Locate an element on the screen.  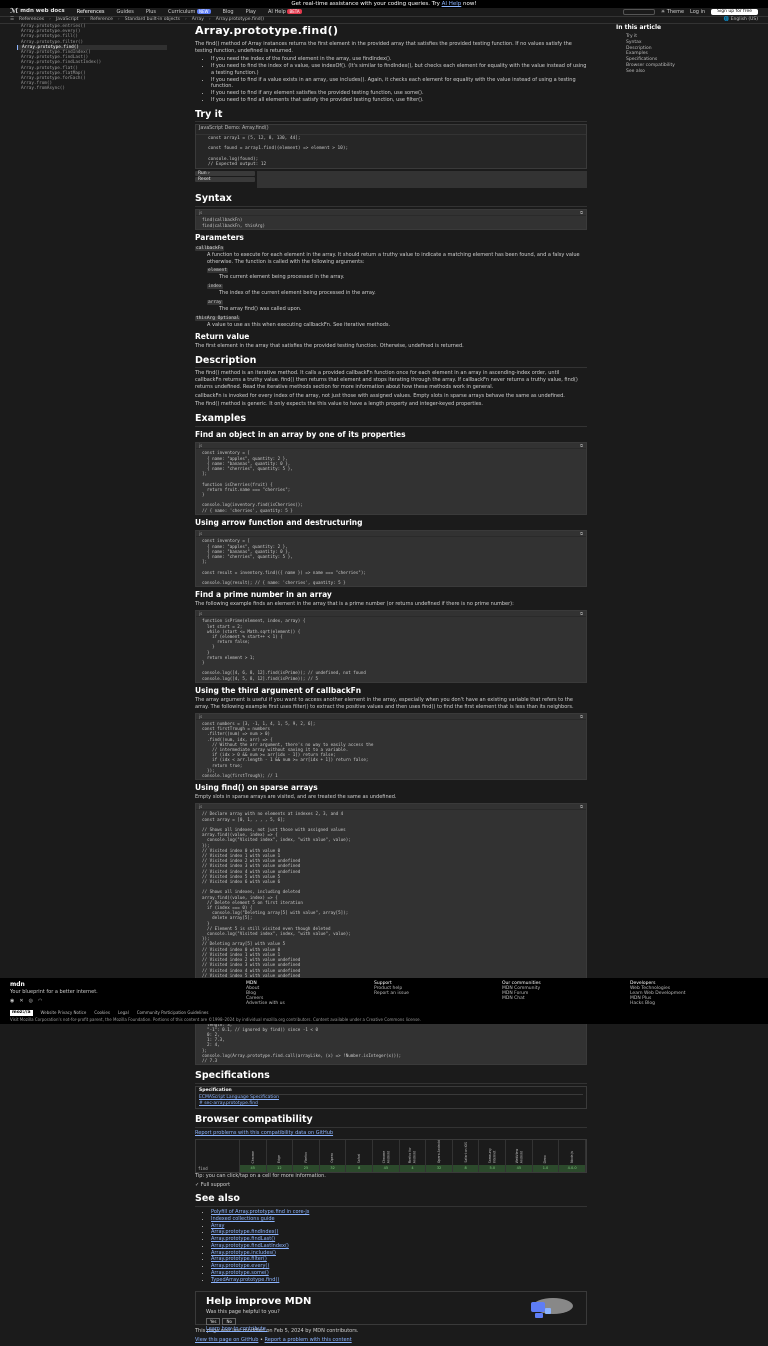
github-icon: ◎ is located at coordinates (31, 1001).